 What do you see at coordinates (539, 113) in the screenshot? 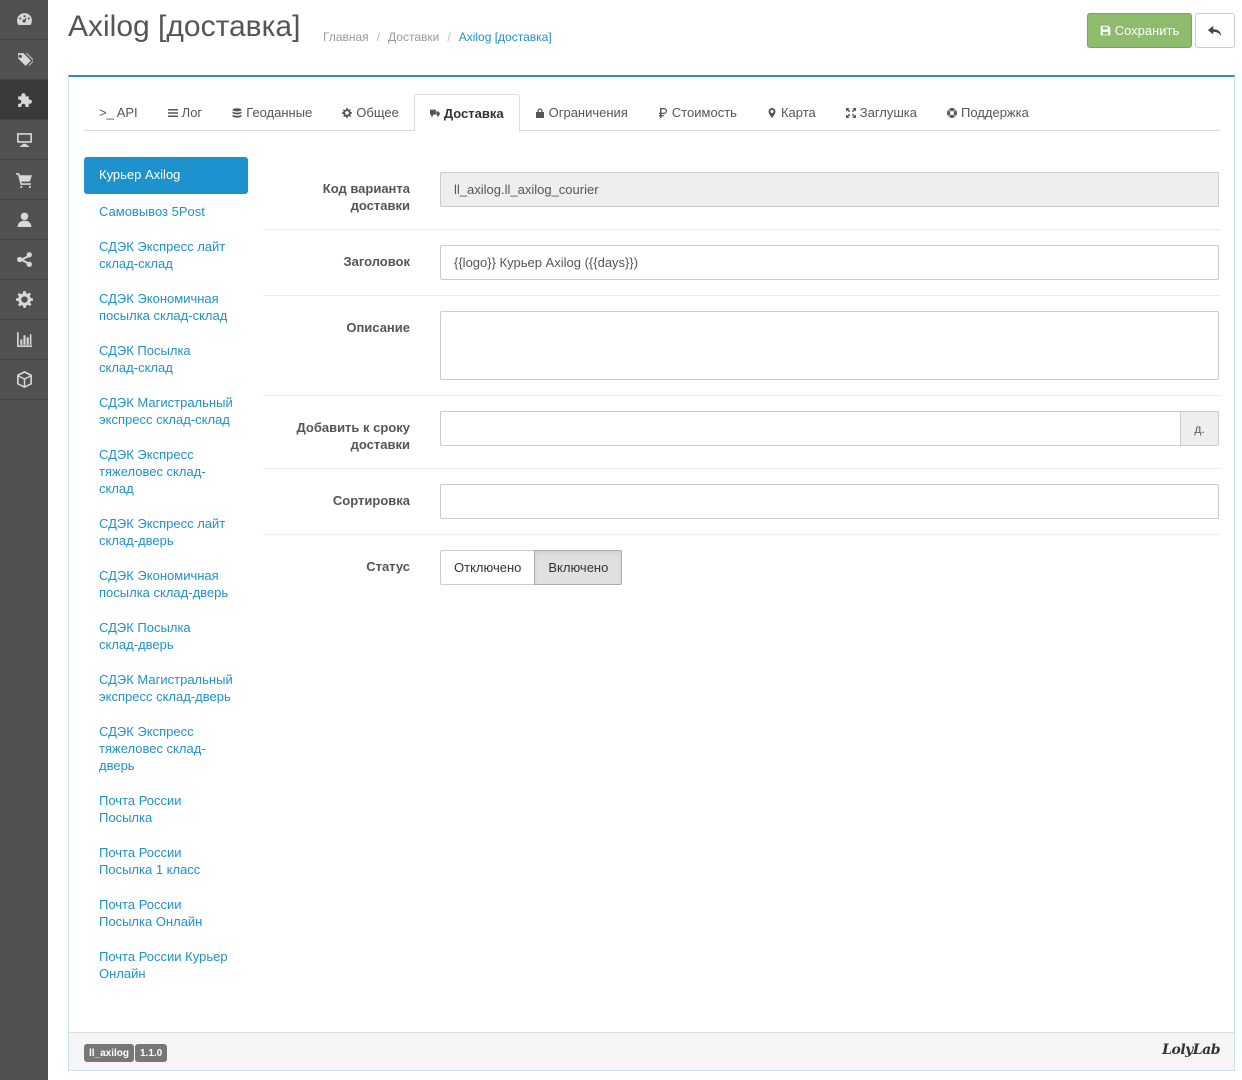
I see `lock-icon` at bounding box center [539, 113].